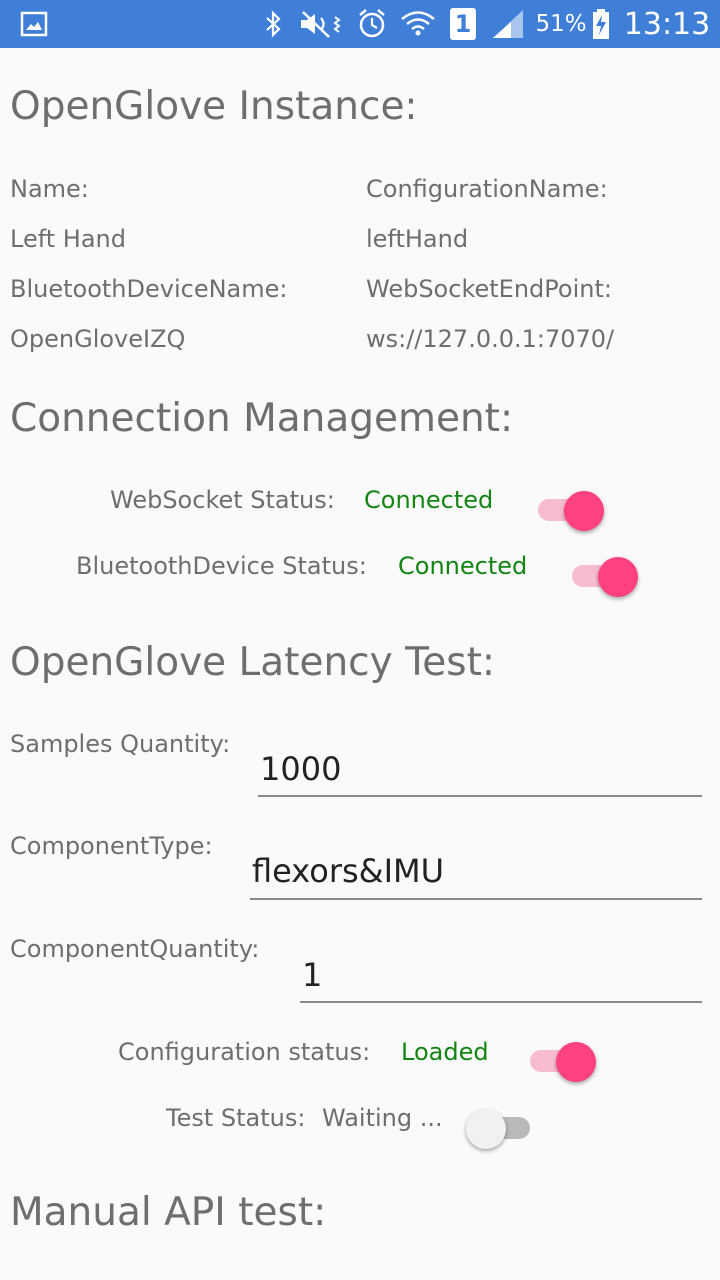 The height and width of the screenshot is (1280, 720). I want to click on samples-quantity-underline, so click(480, 796).